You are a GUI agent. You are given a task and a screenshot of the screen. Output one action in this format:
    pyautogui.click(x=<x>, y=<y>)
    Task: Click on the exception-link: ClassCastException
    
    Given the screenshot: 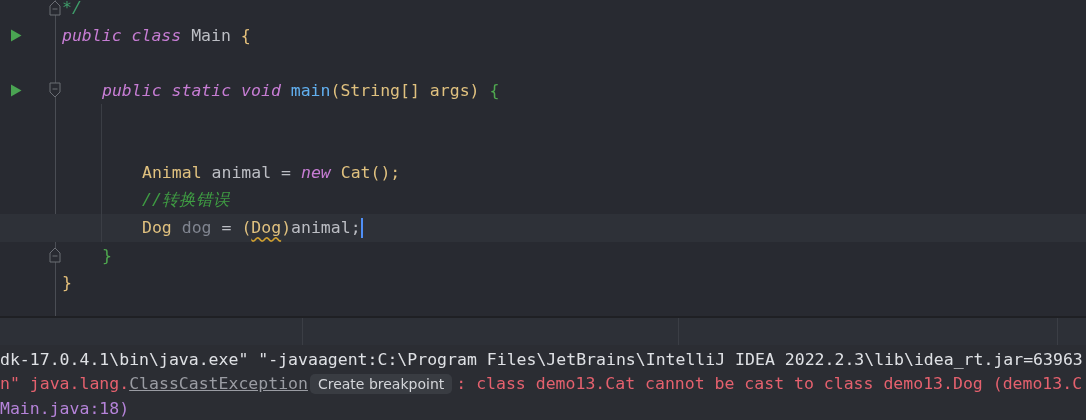 What is the action you would take?
    pyautogui.click(x=218, y=384)
    